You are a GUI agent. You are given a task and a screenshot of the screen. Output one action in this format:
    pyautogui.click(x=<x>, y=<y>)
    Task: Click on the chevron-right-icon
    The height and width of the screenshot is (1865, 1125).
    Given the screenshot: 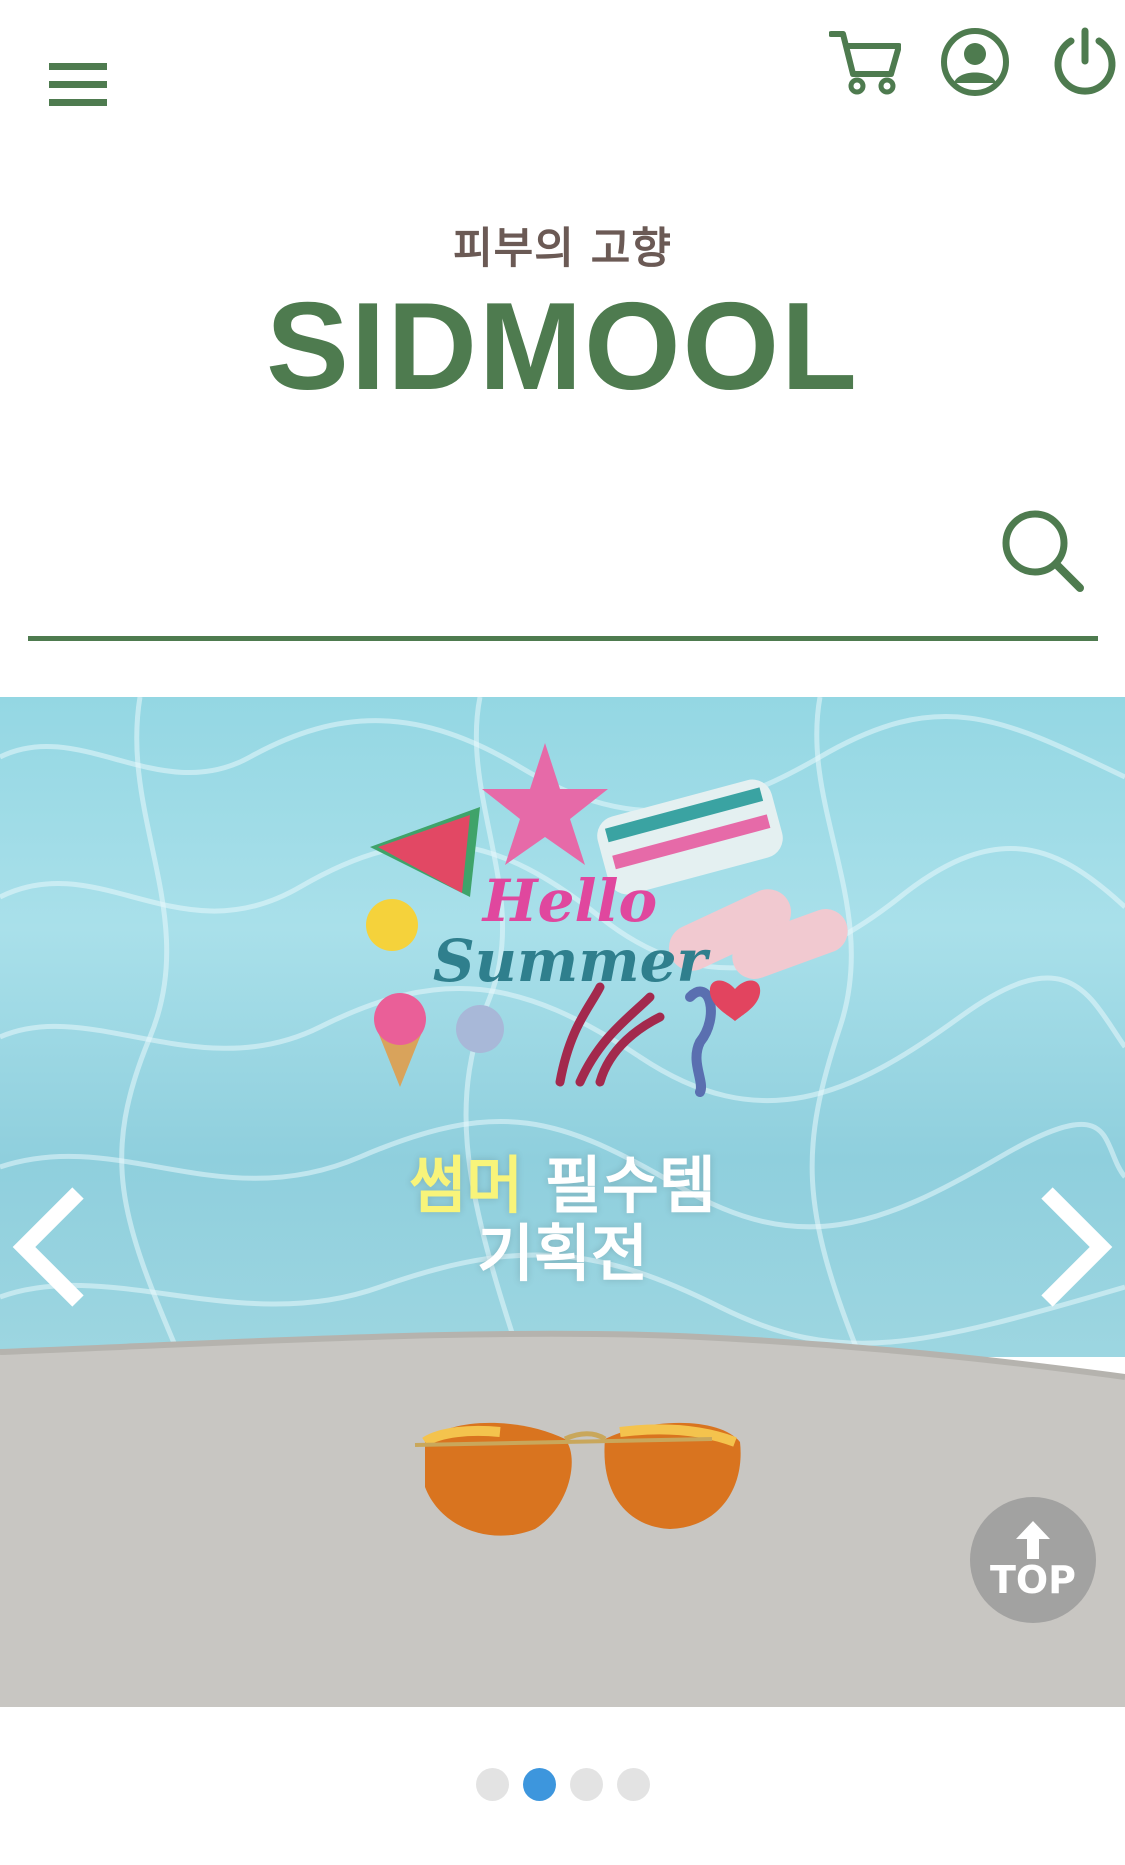 What is the action you would take?
    pyautogui.click(x=1077, y=1247)
    